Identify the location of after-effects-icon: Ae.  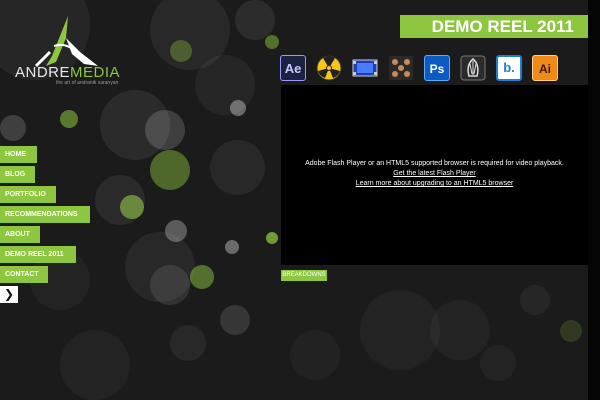
(293, 68).